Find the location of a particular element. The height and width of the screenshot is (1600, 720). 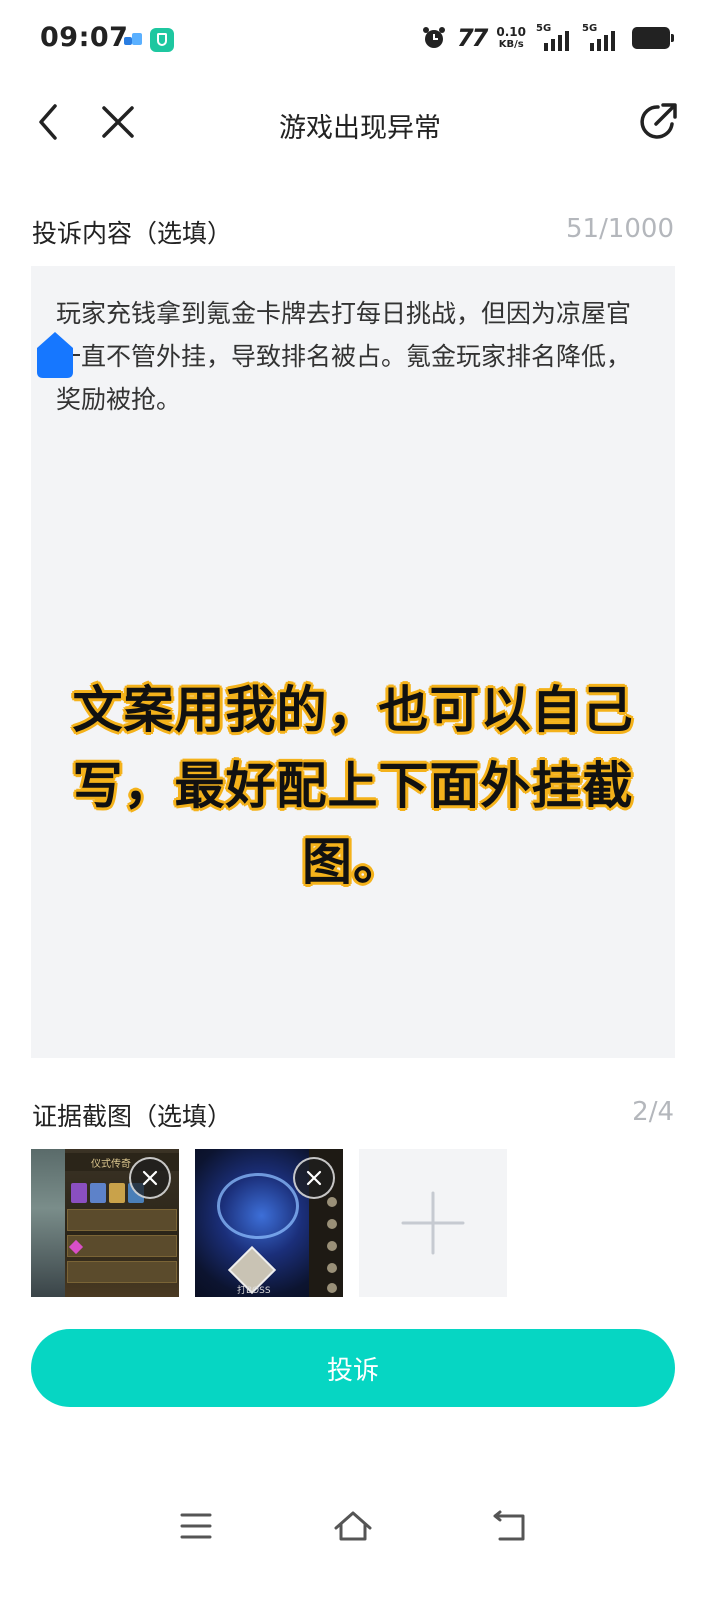

signal-icon: 5G is located at coordinates (554, 37).